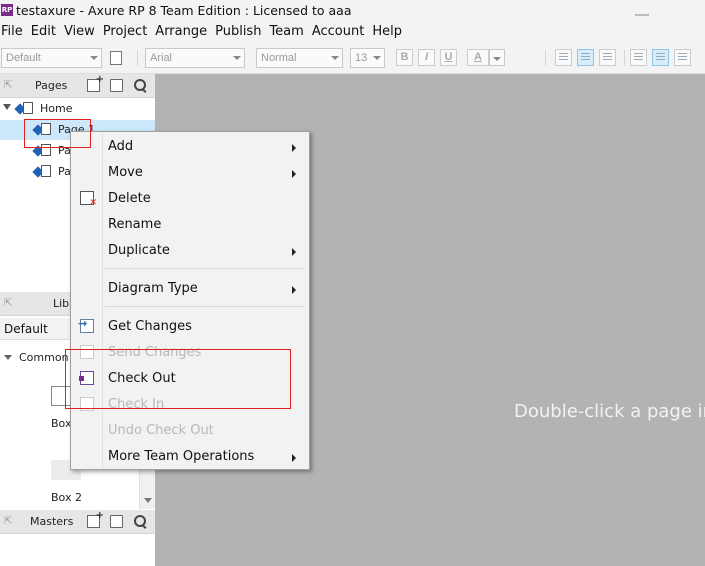  Describe the element at coordinates (23, 58) in the screenshot. I see `style-select-value: Default` at that location.